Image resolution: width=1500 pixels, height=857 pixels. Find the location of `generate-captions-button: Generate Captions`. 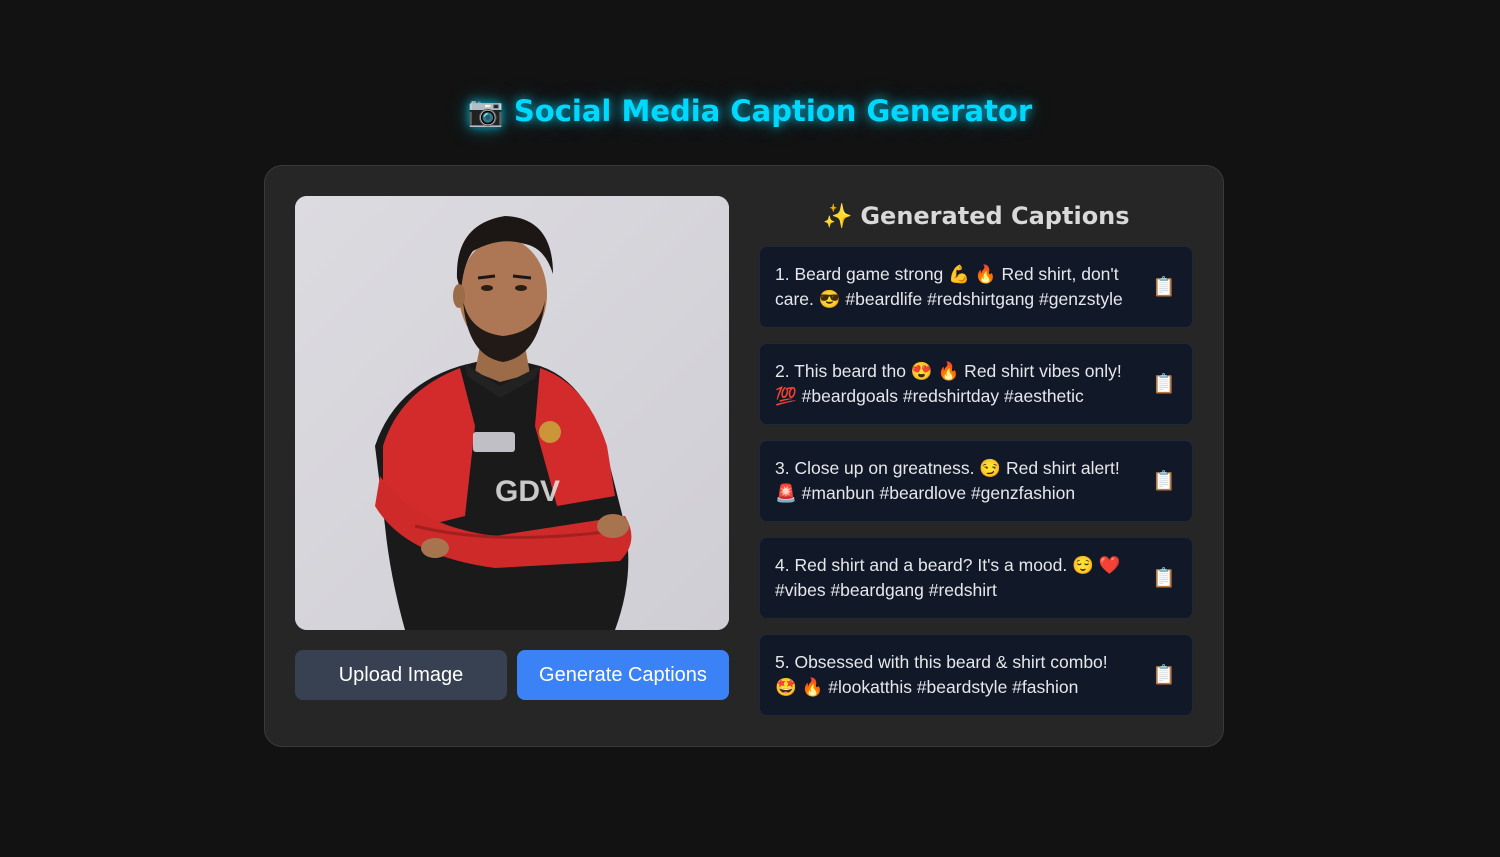

generate-captions-button: Generate Captions is located at coordinates (623, 675).